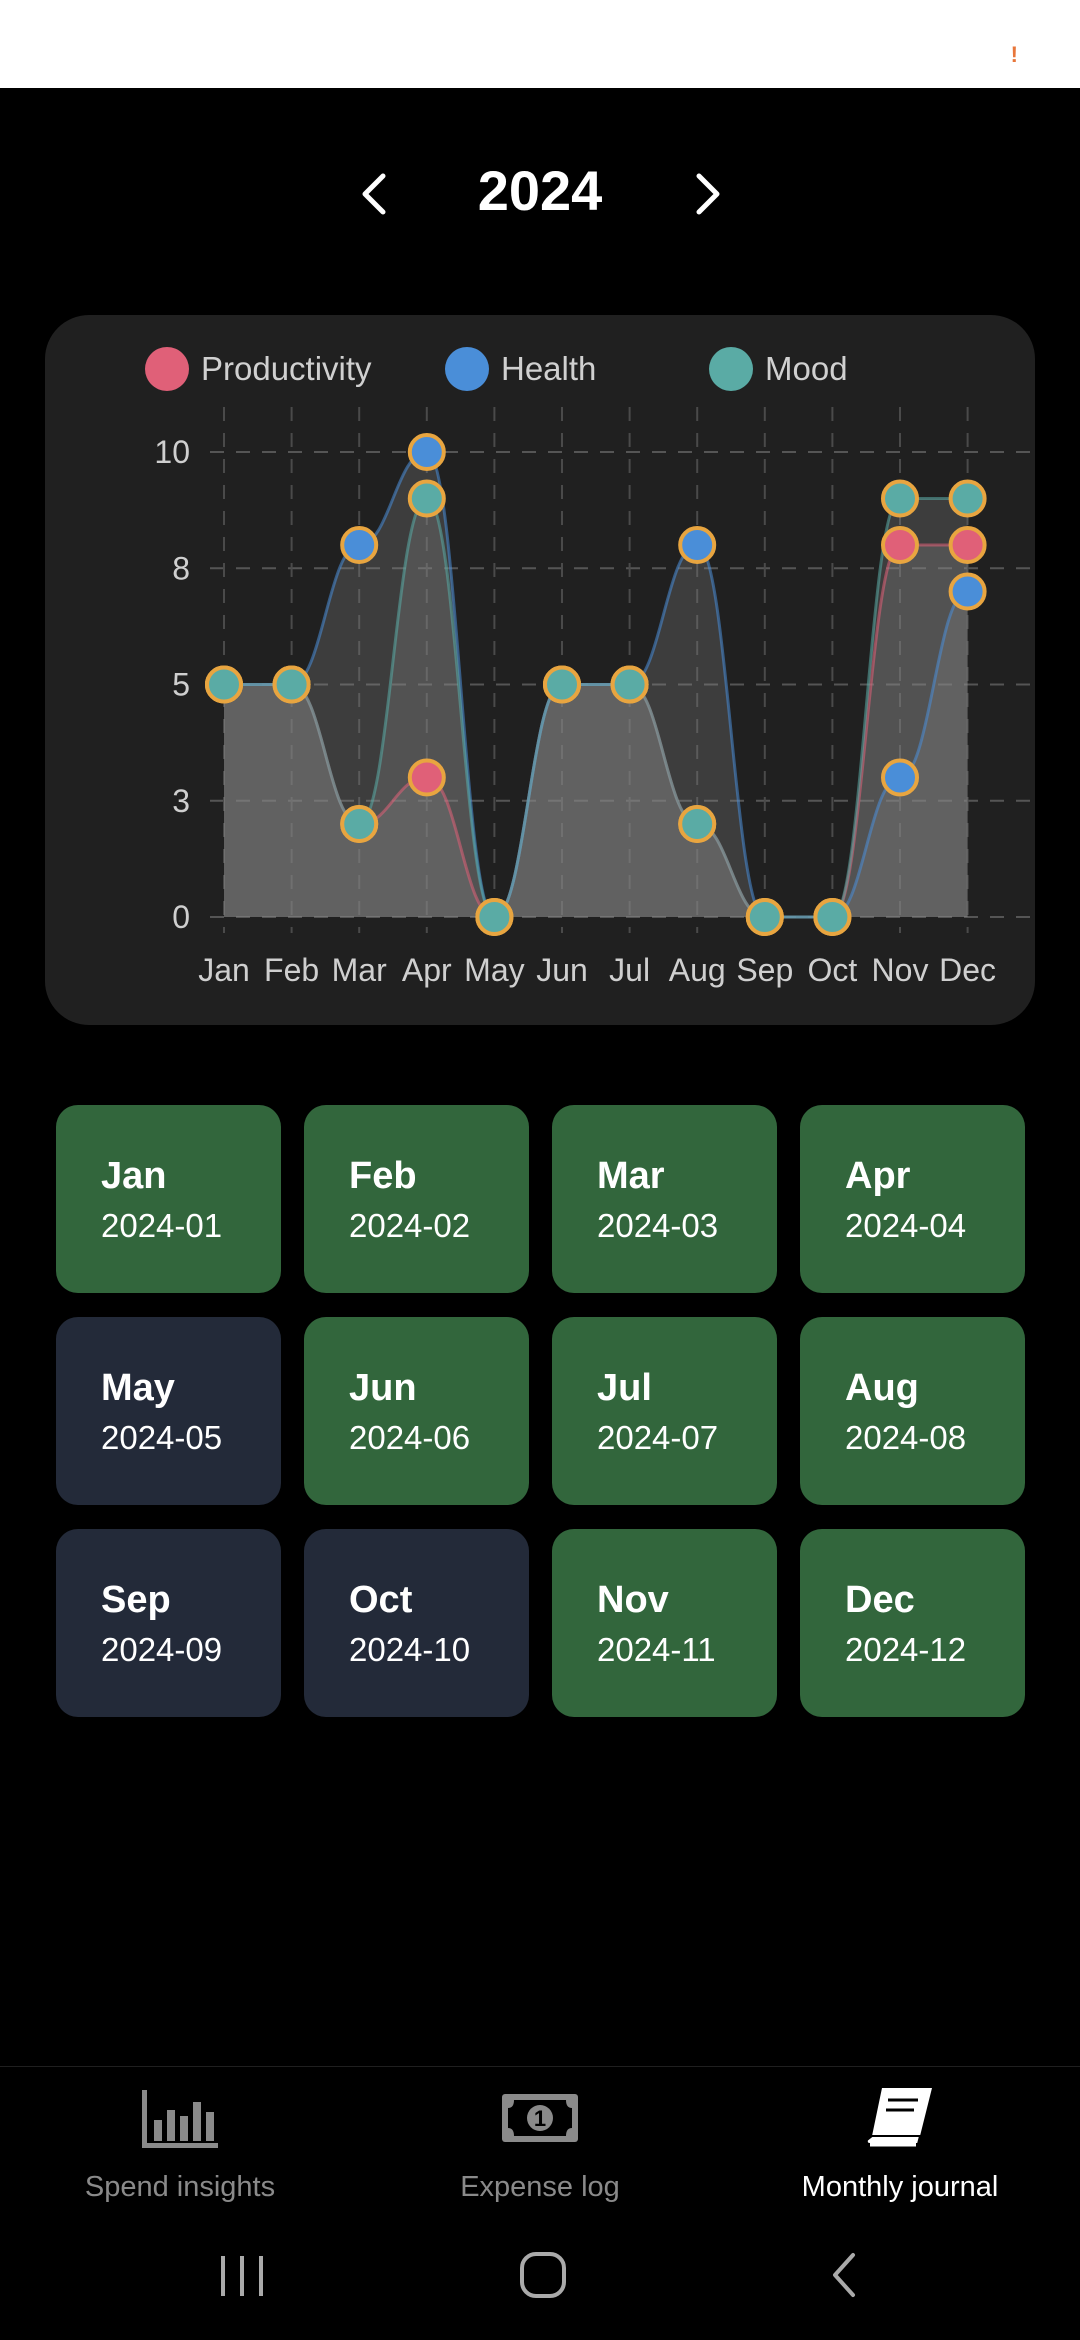 This screenshot has width=1080, height=2340. I want to click on legend-label: Mood, so click(806, 368).